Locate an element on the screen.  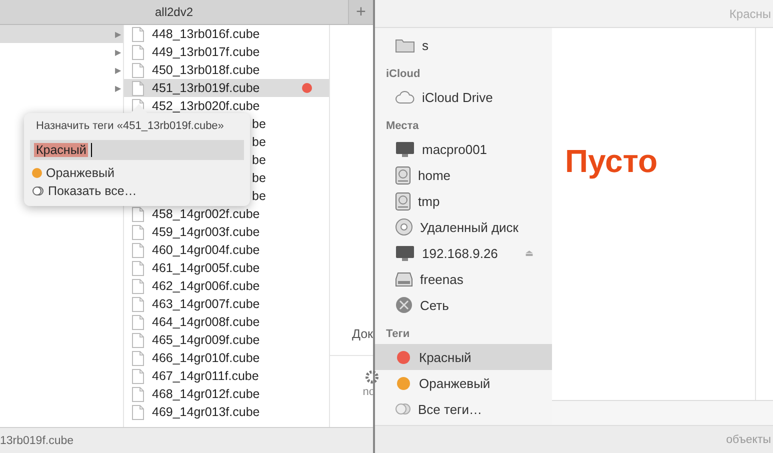
sidebar-label: tmp is located at coordinates (429, 201).